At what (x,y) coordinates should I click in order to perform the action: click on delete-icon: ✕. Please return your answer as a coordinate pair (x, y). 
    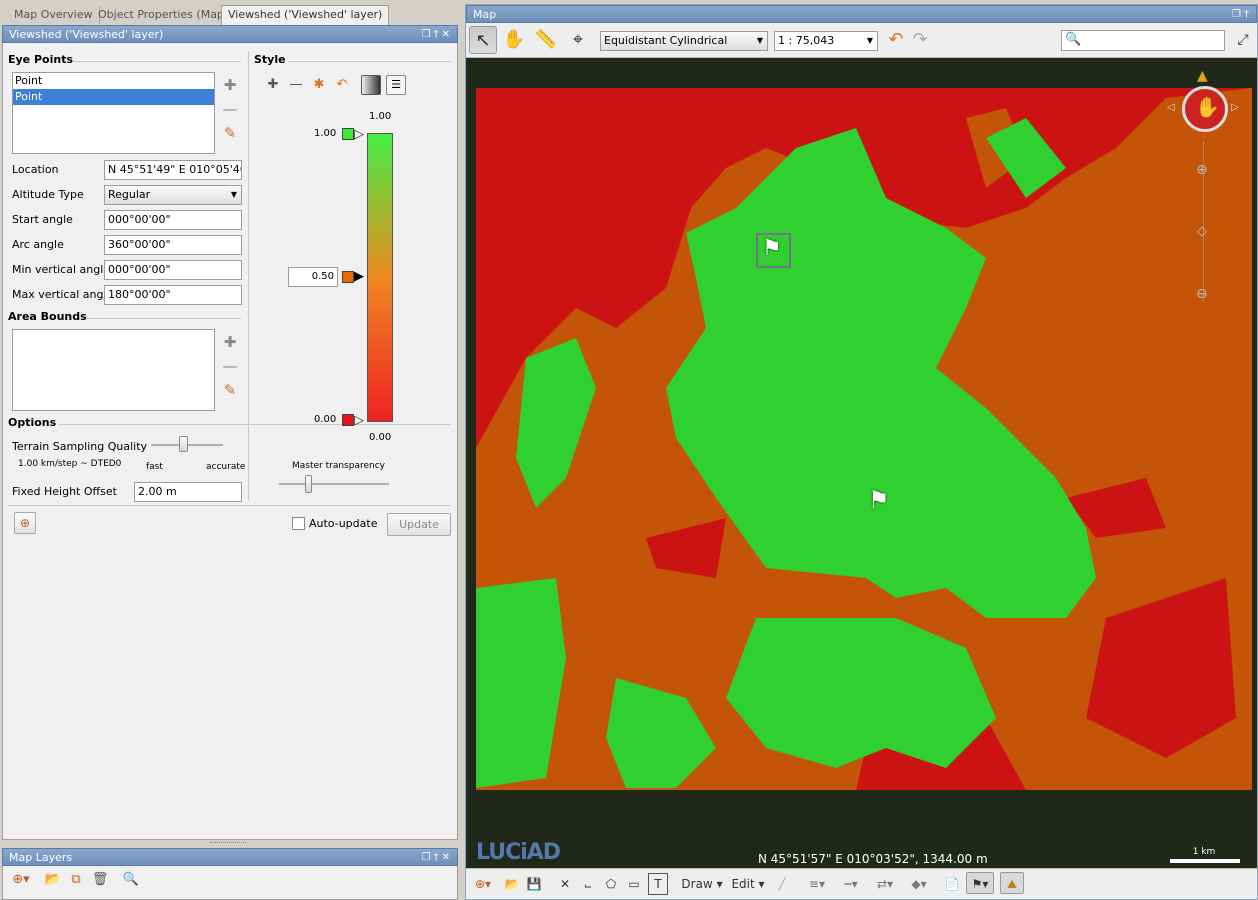
    Looking at the image, I should click on (565, 884).